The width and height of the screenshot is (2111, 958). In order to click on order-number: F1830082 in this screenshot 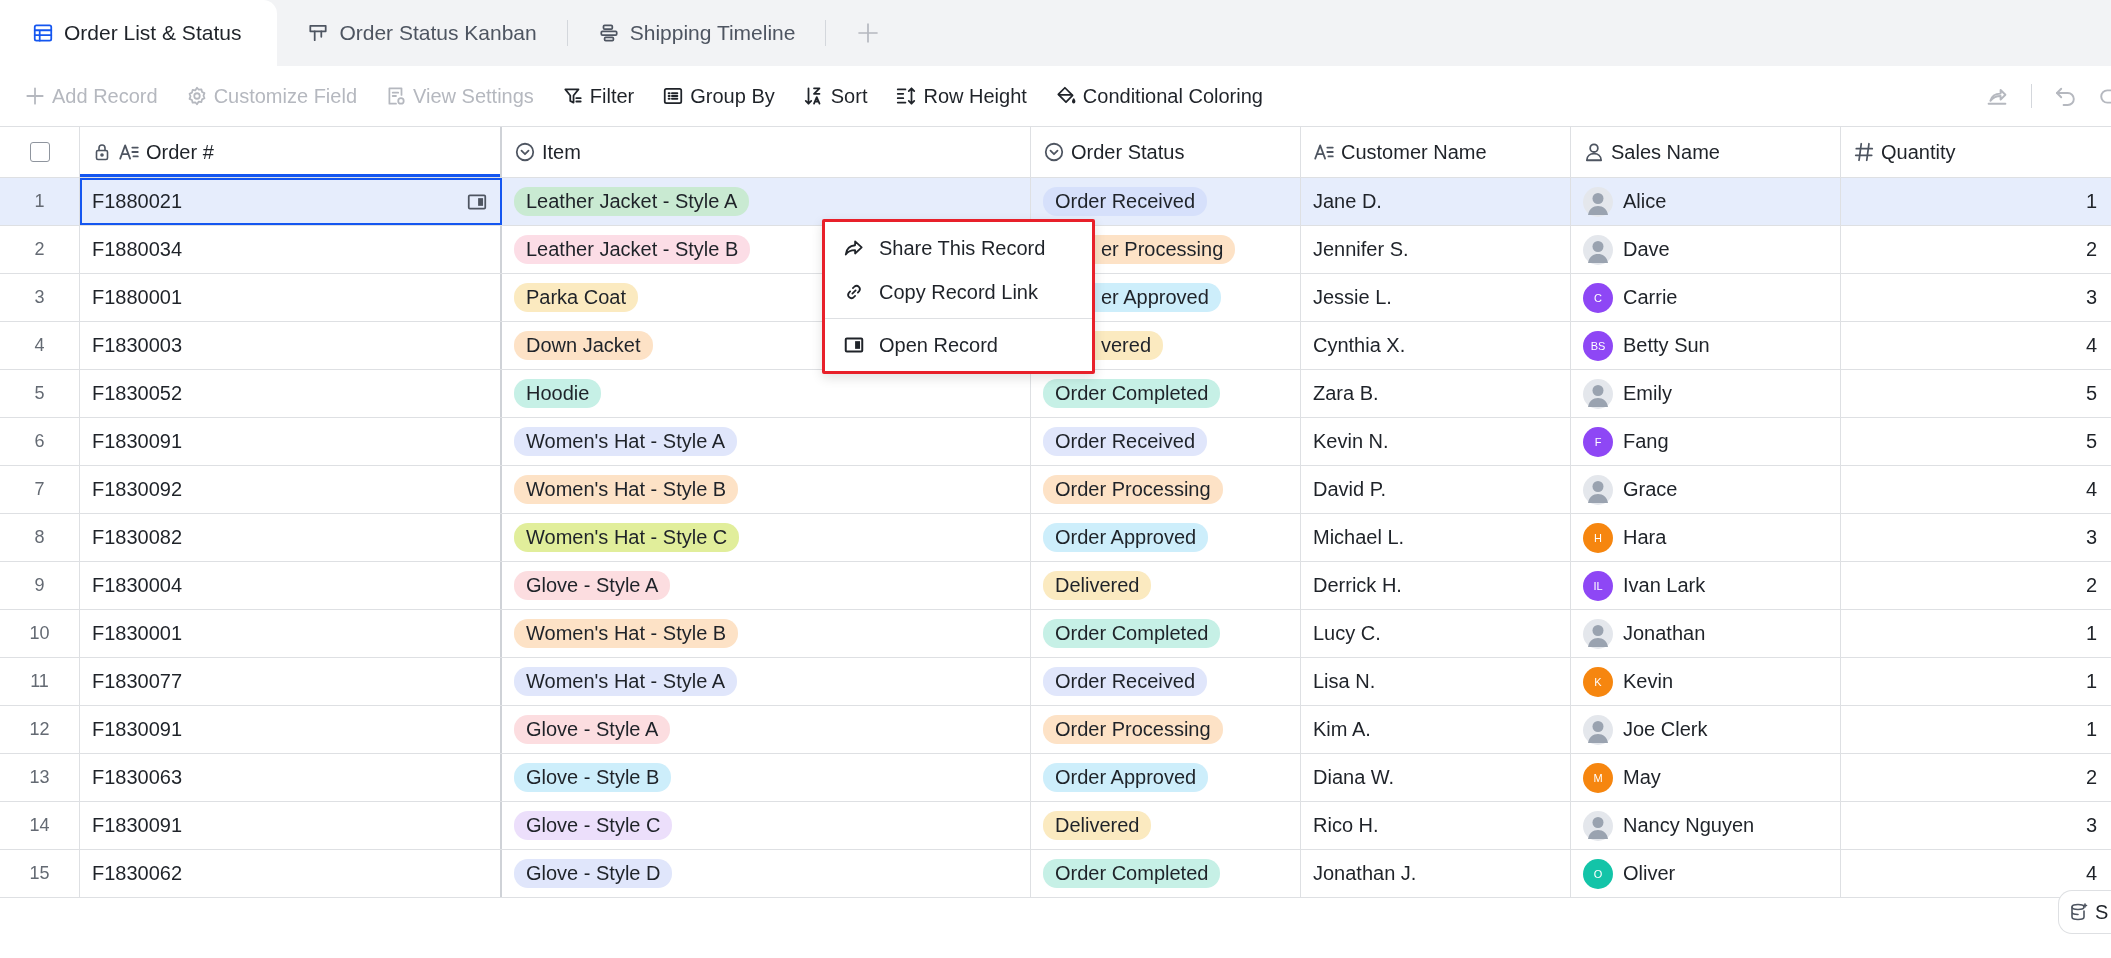, I will do `click(137, 537)`.